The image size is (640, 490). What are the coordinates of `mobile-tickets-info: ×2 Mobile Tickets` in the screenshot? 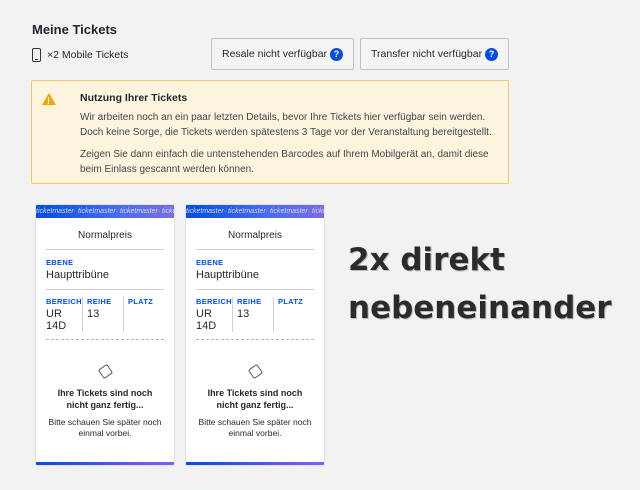 It's located at (80, 55).